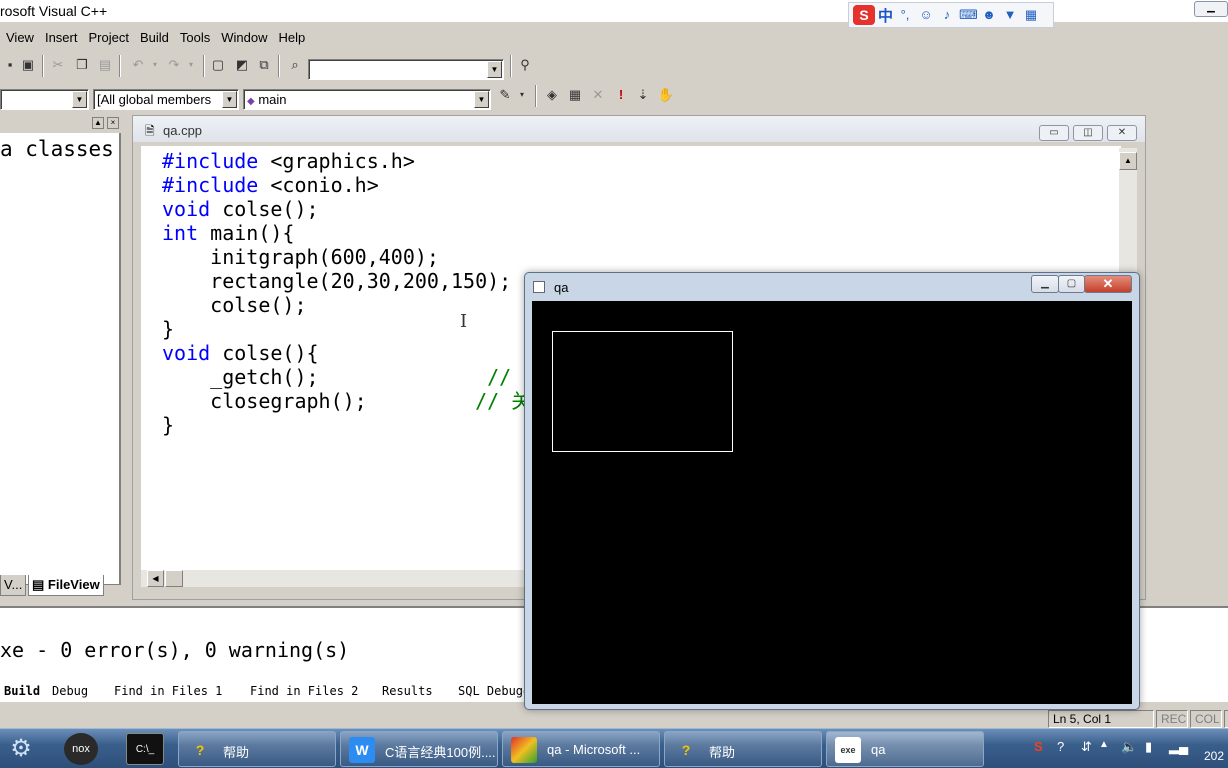 Image resolution: width=1228 pixels, height=768 pixels. What do you see at coordinates (1148, 747) in the screenshot?
I see `power-icon: ▮` at bounding box center [1148, 747].